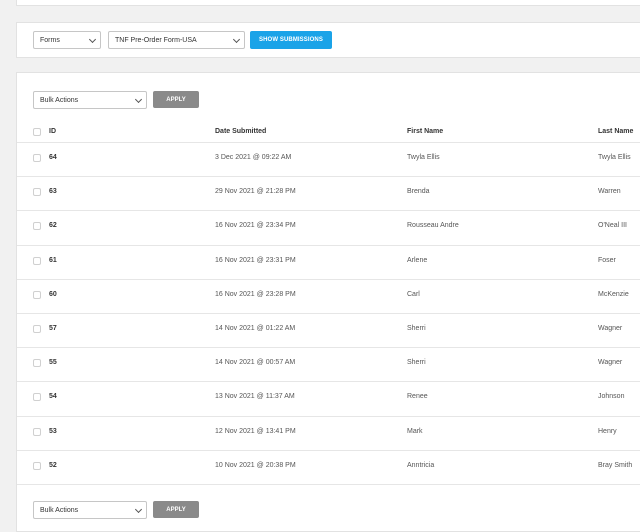  I want to click on bulk-actions-select: Bulk Actions, so click(90, 100).